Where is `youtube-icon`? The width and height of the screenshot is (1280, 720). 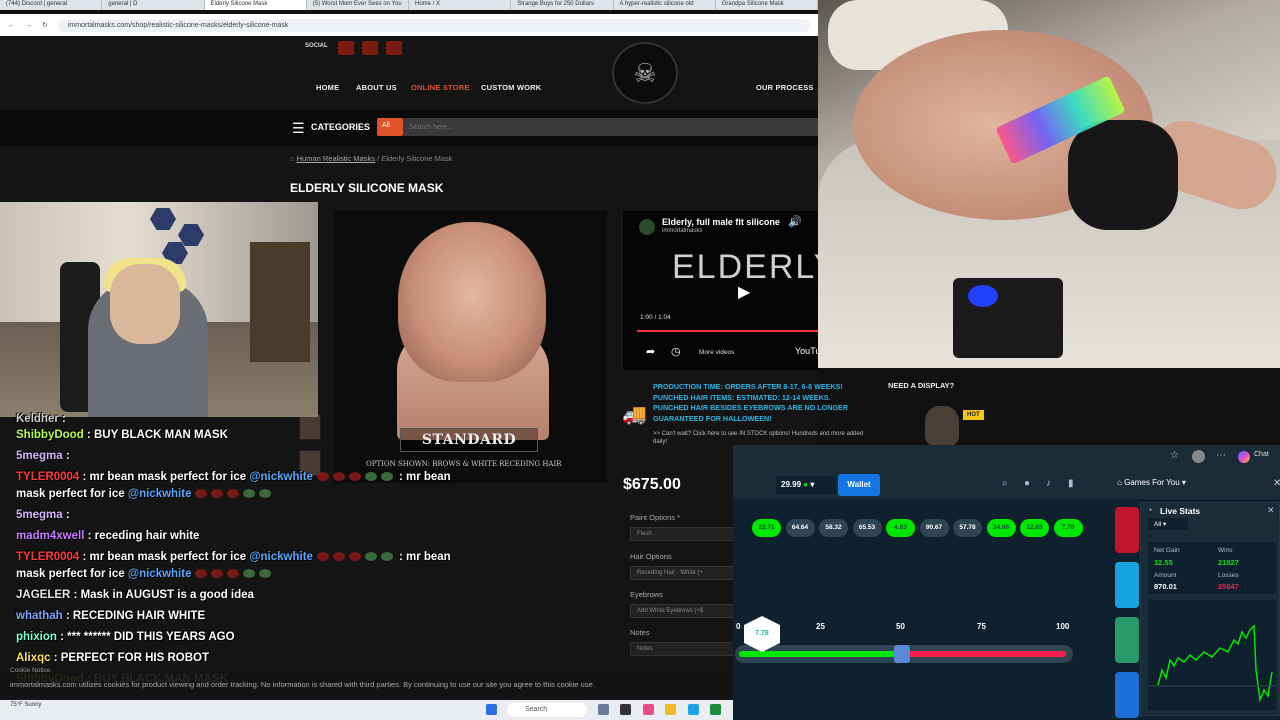 youtube-icon is located at coordinates (394, 48).